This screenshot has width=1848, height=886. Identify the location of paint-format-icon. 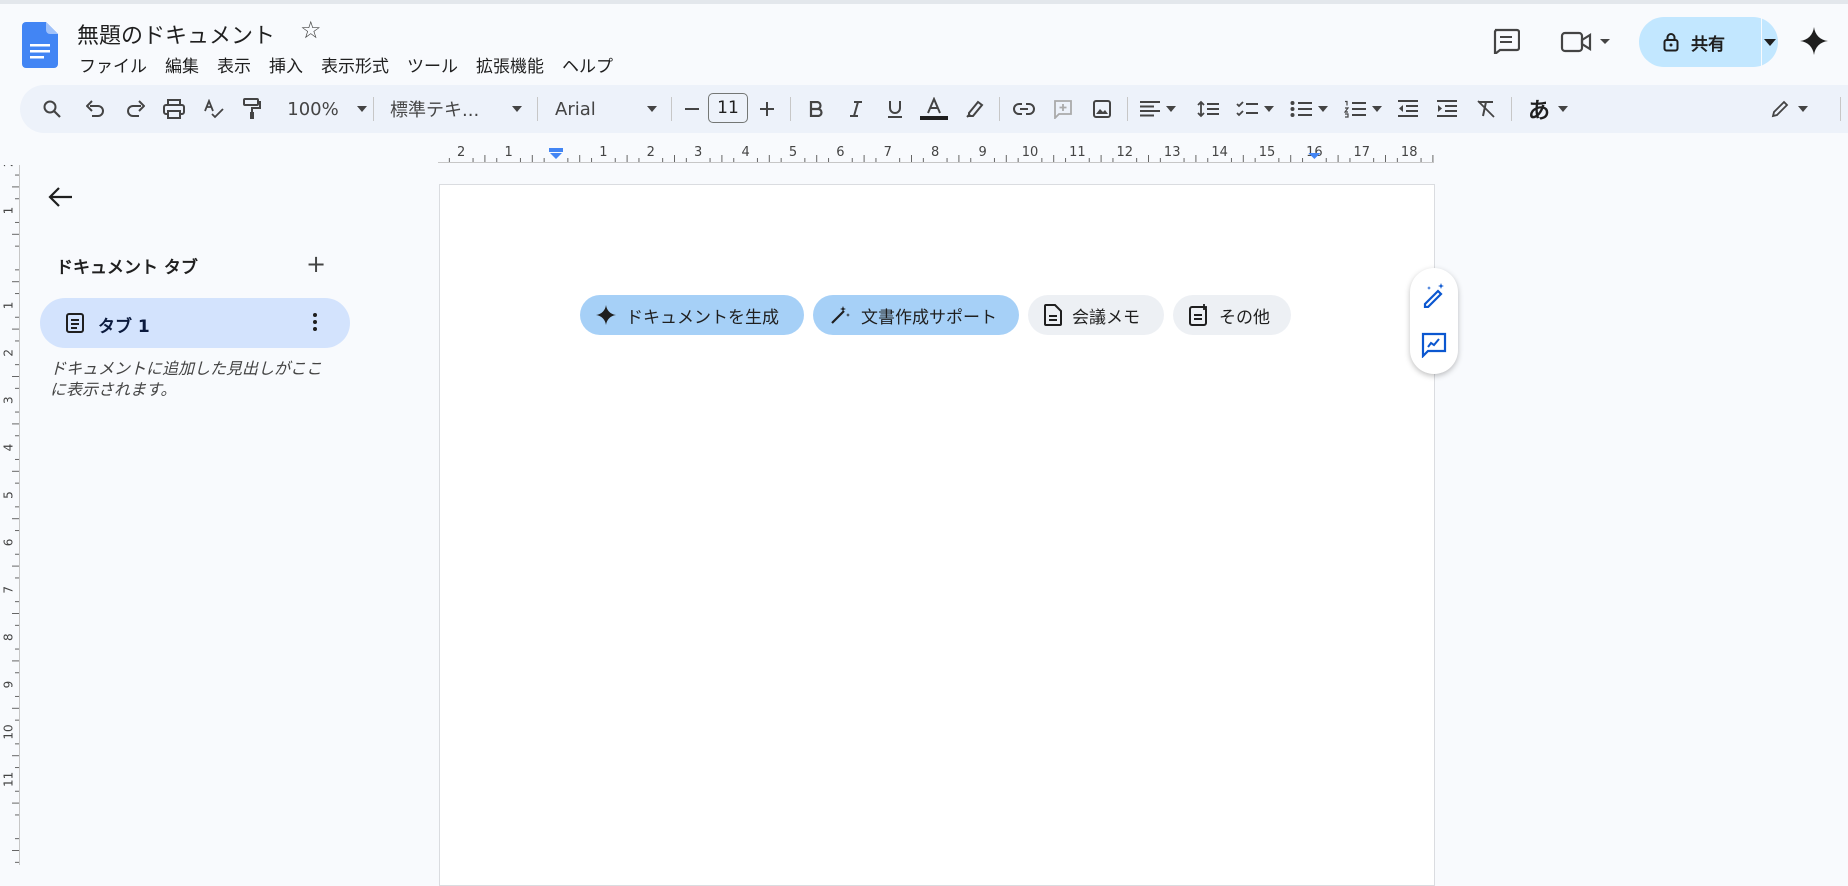
(252, 109).